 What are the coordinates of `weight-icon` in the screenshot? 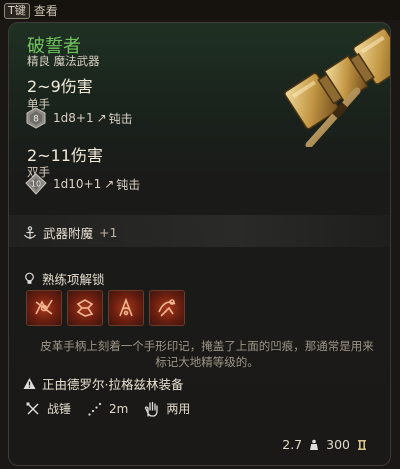 It's located at (314, 444).